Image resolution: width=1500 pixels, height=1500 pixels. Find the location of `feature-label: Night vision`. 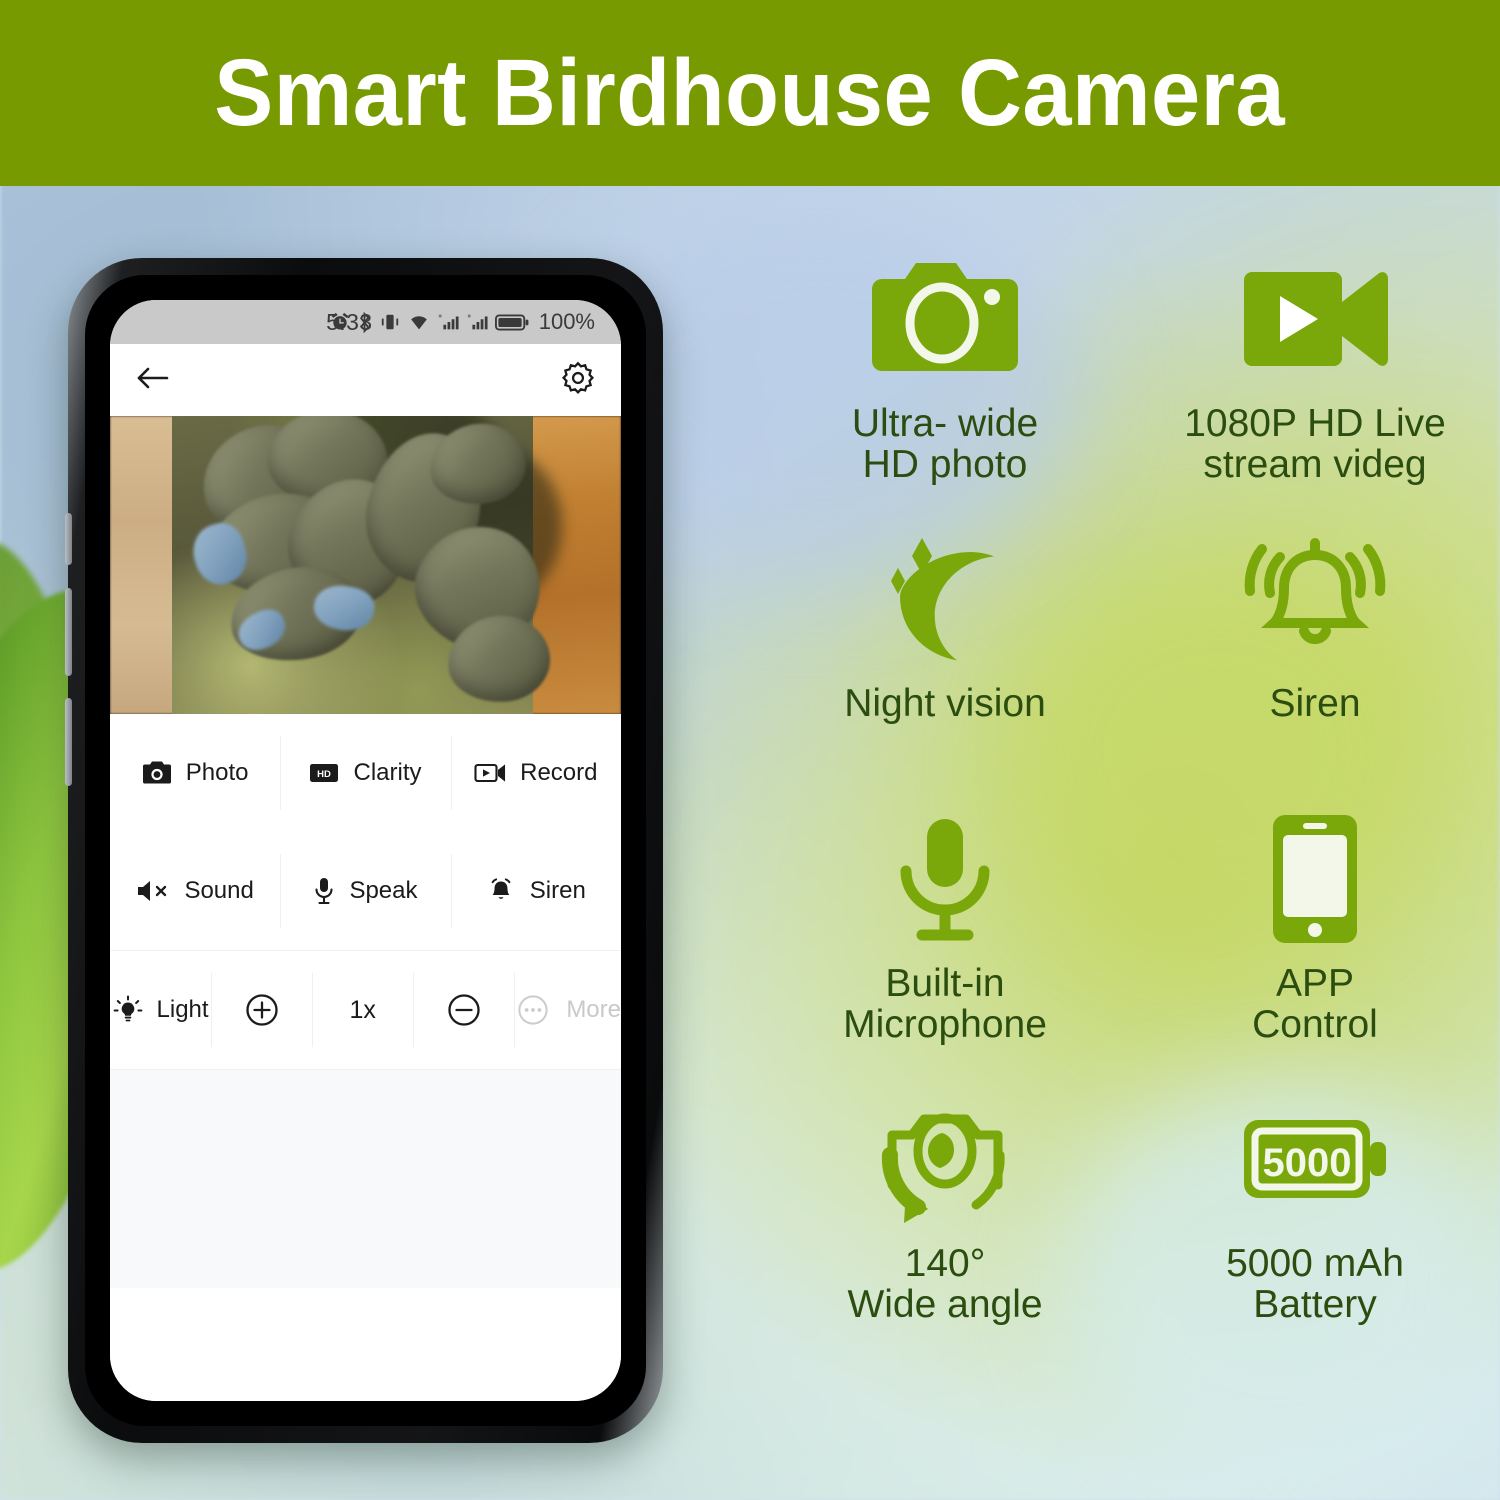

feature-label: Night vision is located at coordinates (945, 703).